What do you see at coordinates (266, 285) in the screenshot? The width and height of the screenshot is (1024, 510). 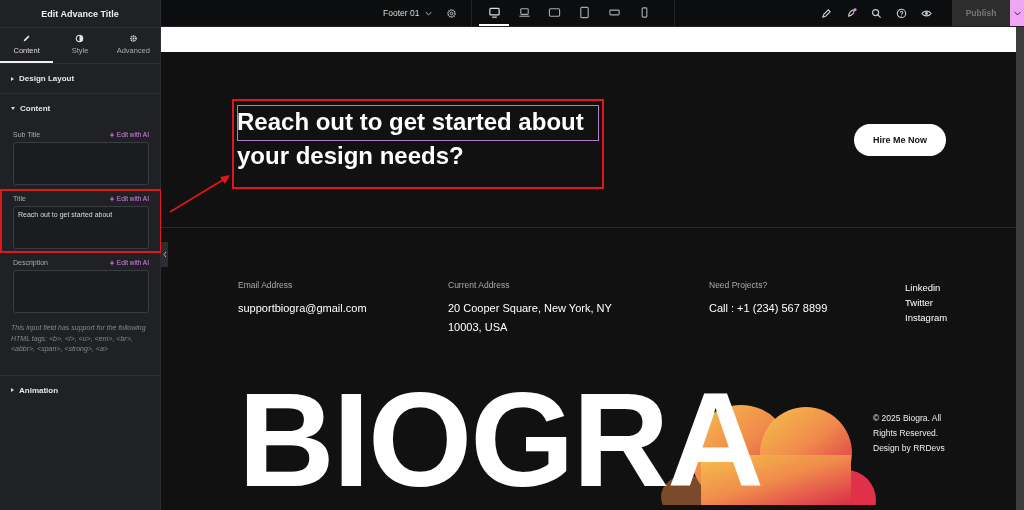 I see `contact-label: Email Address` at bounding box center [266, 285].